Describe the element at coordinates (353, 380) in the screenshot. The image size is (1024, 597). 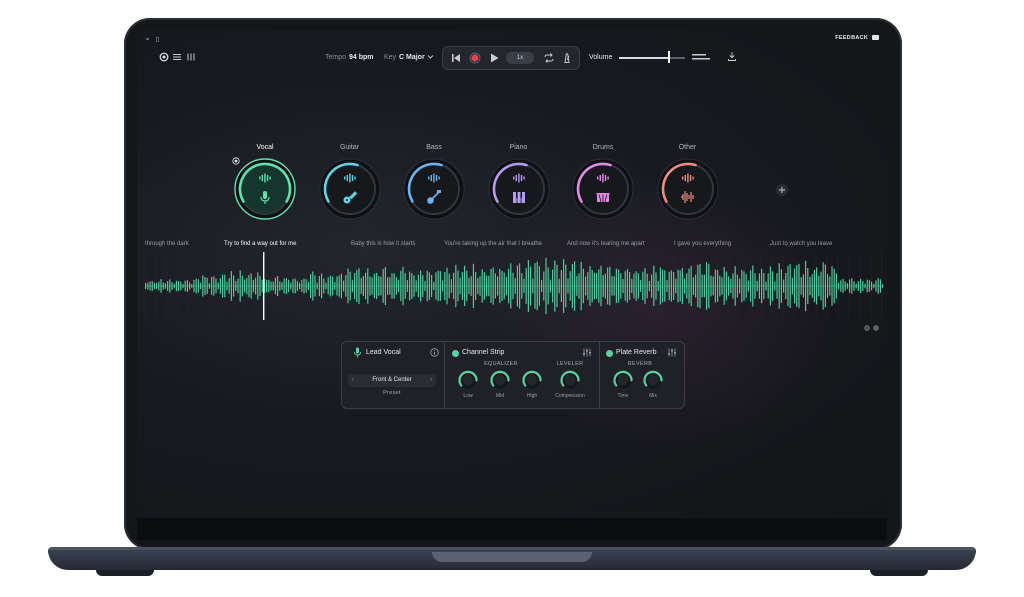
I see `chevron-left-icon: ‹` at that location.